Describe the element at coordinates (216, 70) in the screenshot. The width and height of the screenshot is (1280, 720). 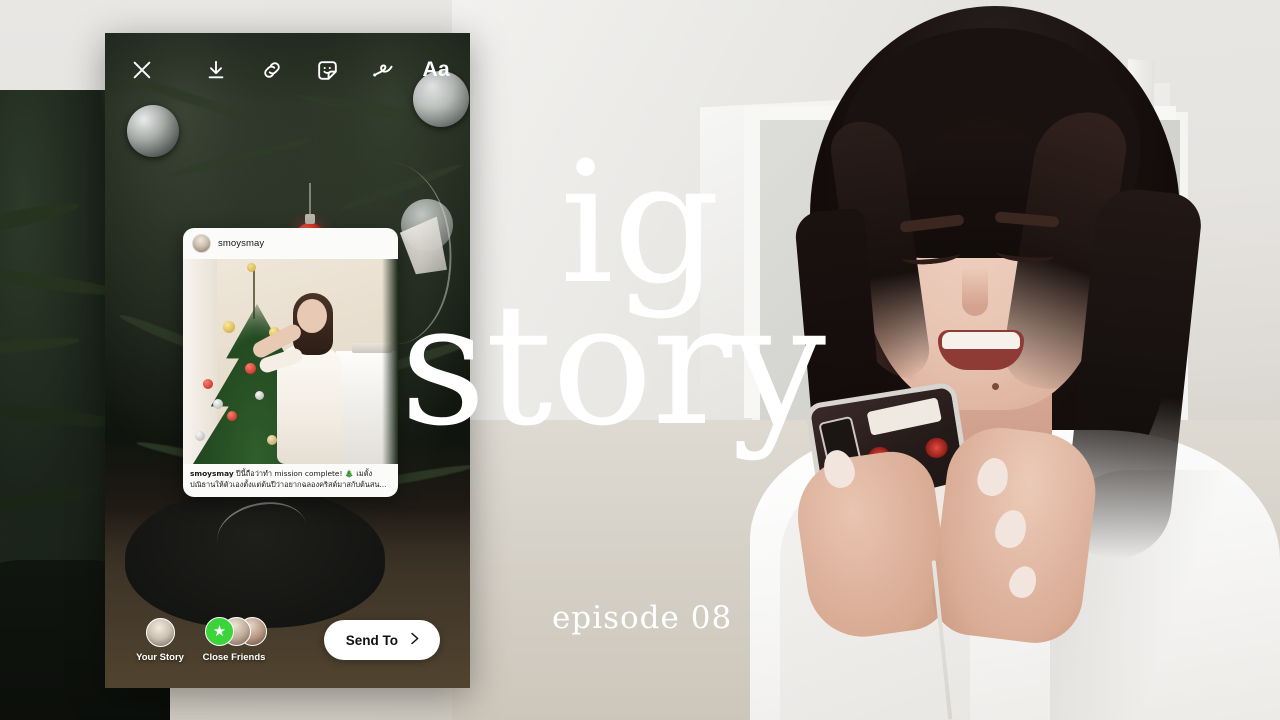
I see `download-icon` at that location.